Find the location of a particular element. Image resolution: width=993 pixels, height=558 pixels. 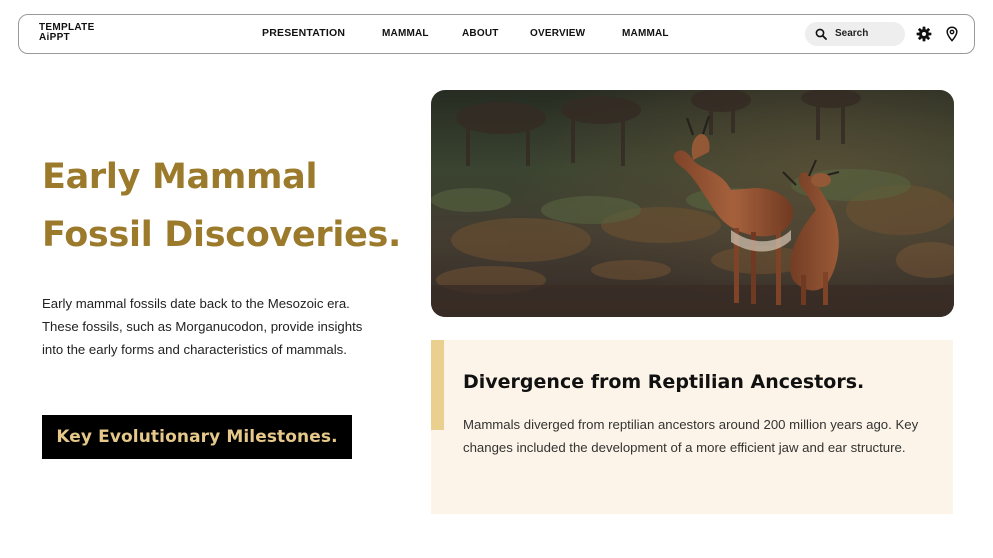

gear-icon is located at coordinates (924, 36).